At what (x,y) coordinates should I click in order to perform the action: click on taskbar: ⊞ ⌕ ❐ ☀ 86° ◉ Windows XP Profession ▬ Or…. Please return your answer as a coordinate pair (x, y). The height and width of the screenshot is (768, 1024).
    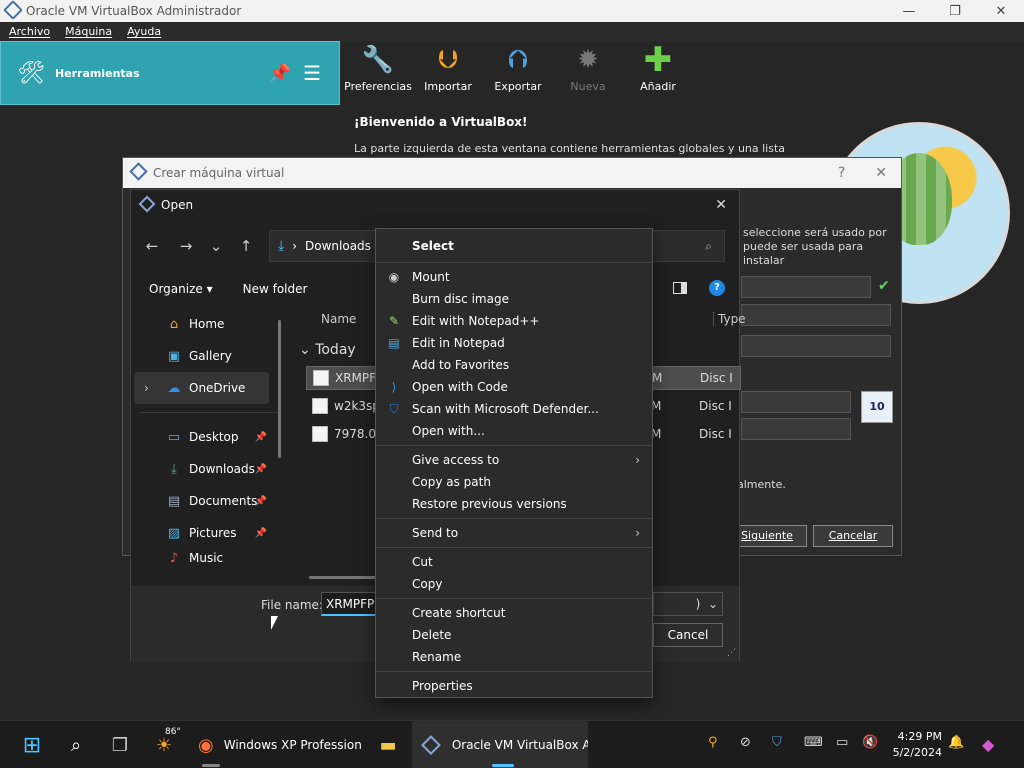
    Looking at the image, I should click on (512, 744).